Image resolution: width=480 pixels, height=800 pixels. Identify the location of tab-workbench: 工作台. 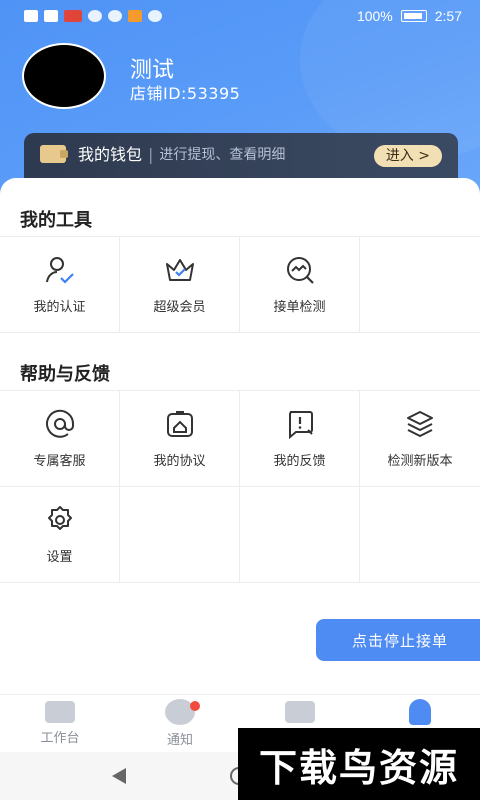
(60, 723).